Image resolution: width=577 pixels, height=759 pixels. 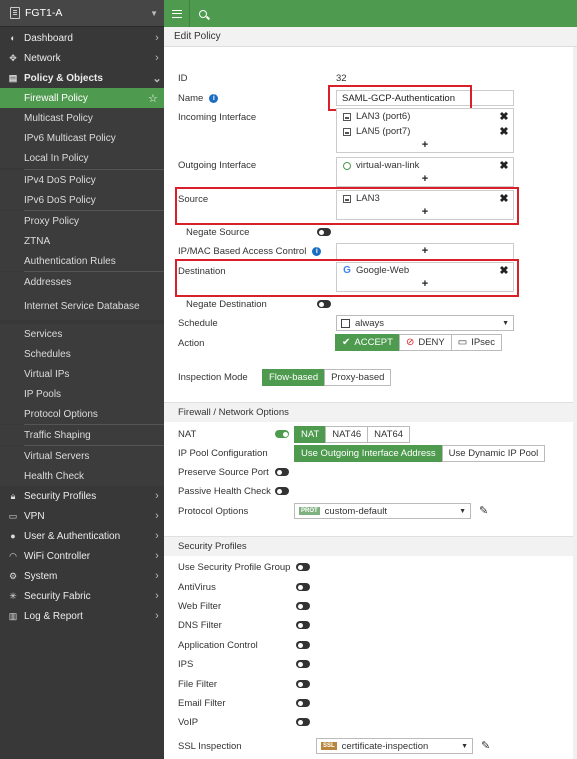 What do you see at coordinates (394, 746) in the screenshot?
I see `ssl-inspection-select: SSL certificate-inspection ▼` at bounding box center [394, 746].